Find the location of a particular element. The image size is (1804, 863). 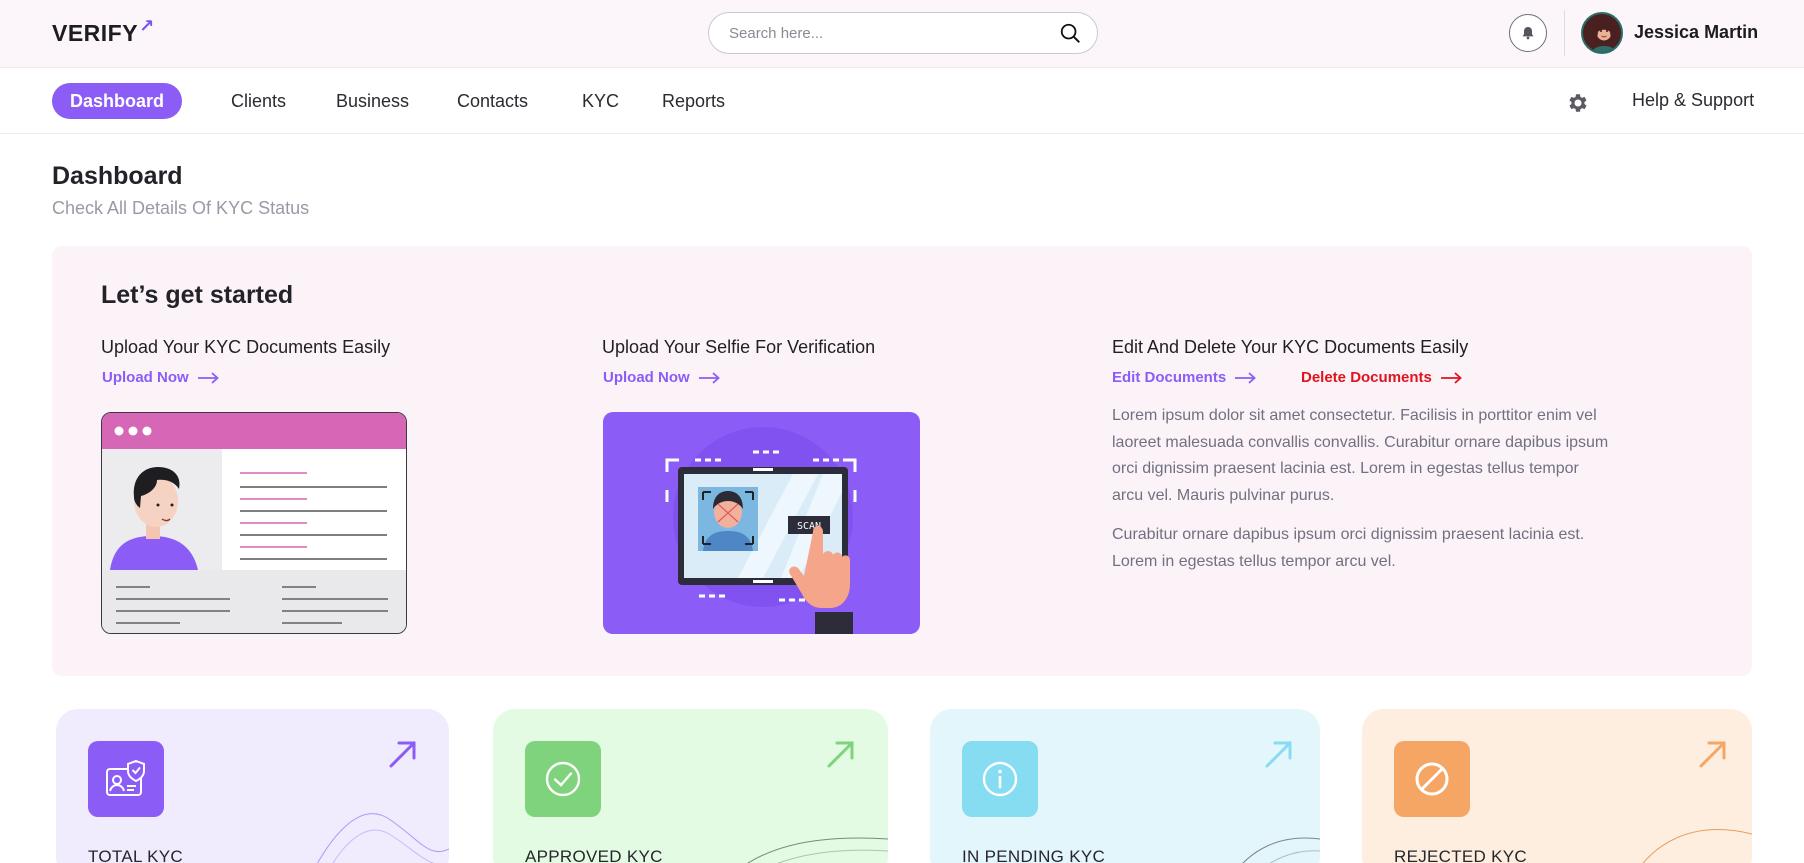

gear-icon is located at coordinates (1578, 103).